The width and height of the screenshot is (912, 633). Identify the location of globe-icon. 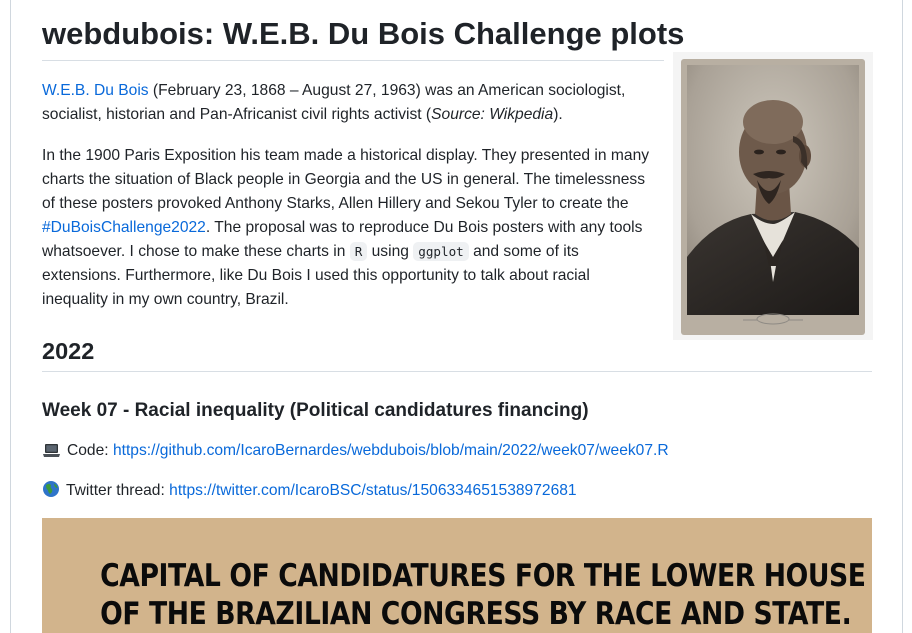
(51, 493).